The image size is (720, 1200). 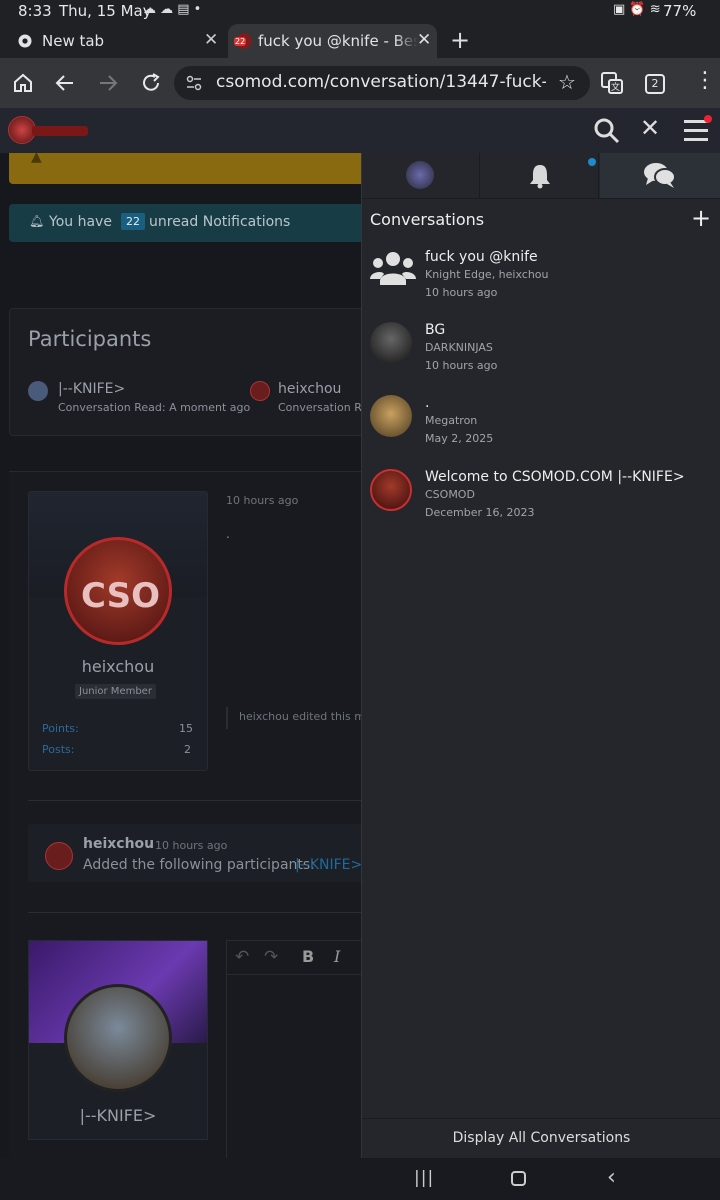 What do you see at coordinates (331, 865) in the screenshot?
I see `event-link: |--KNIFE>.` at bounding box center [331, 865].